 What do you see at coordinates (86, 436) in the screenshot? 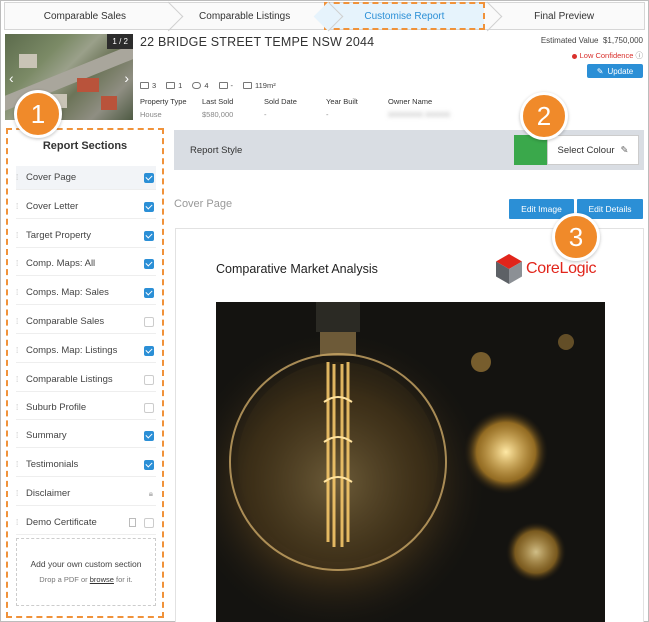
I see `section-summary: ⁞ Summary` at bounding box center [86, 436].